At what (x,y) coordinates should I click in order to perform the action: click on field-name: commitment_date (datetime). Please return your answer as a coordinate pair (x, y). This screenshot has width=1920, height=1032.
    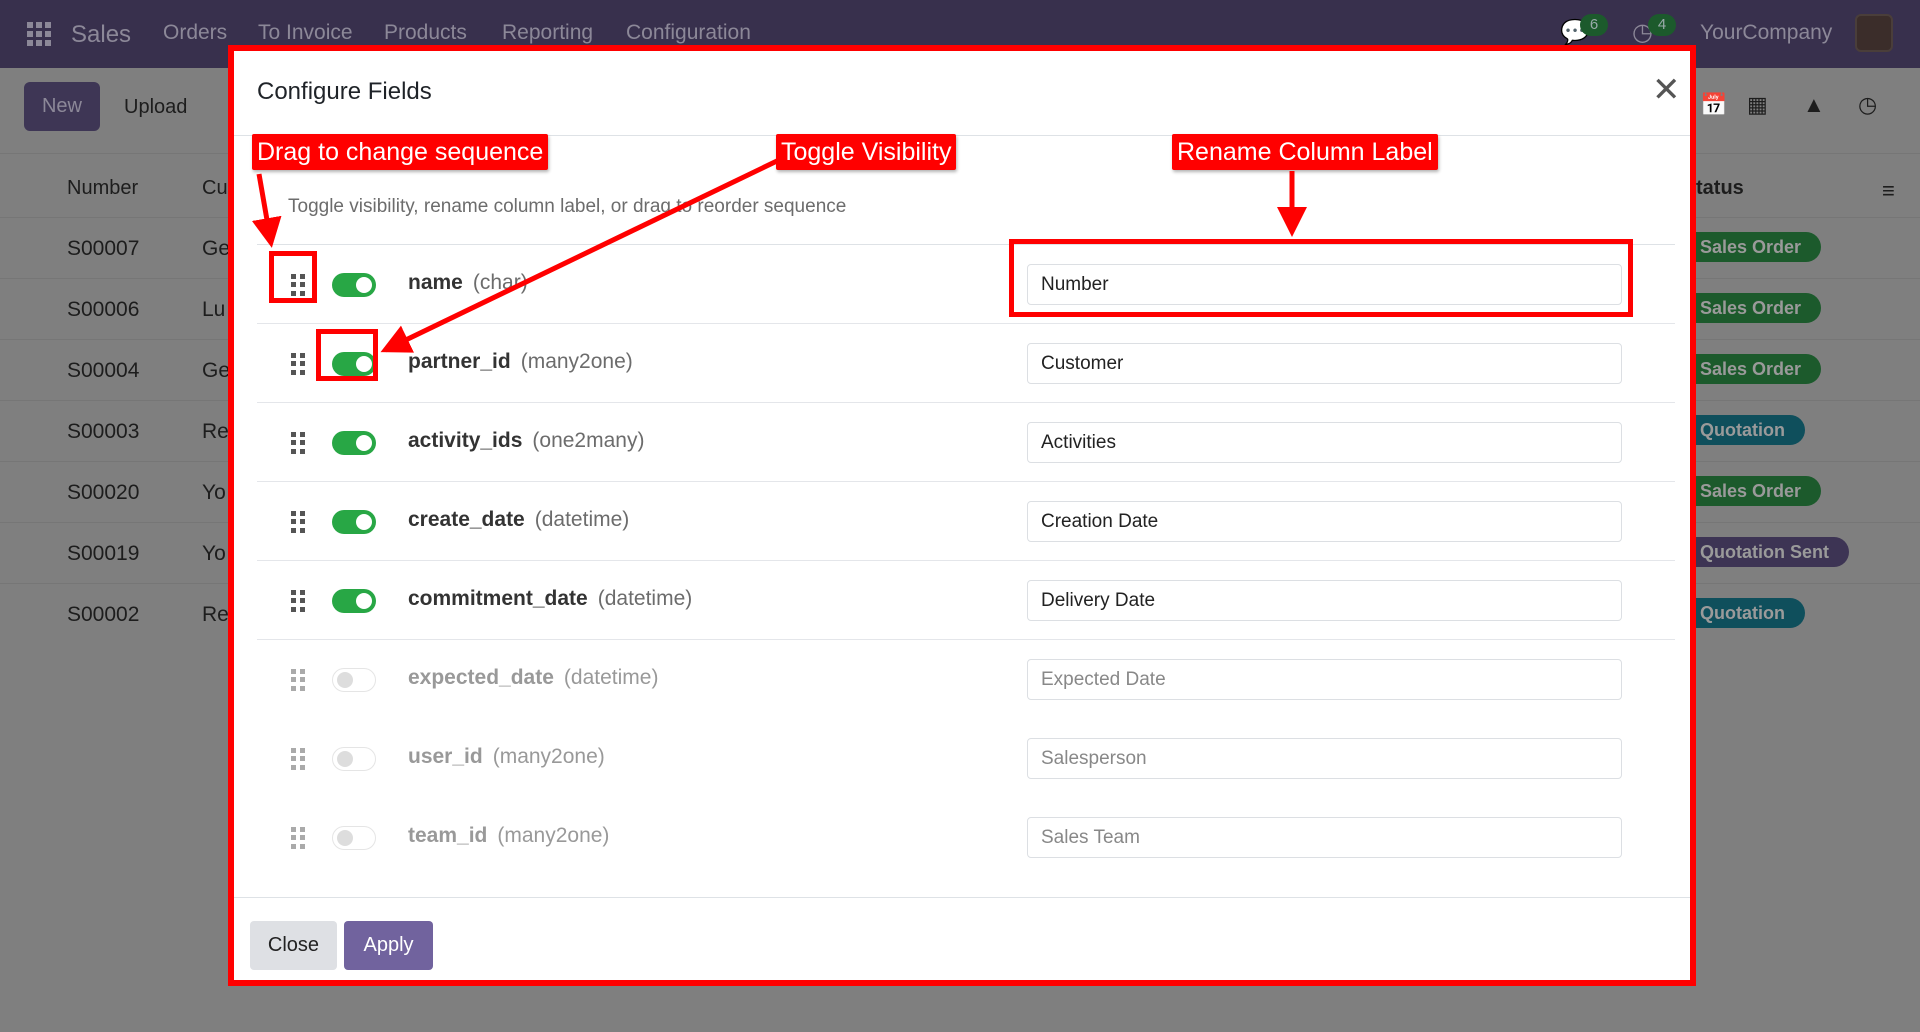
    Looking at the image, I should click on (550, 599).